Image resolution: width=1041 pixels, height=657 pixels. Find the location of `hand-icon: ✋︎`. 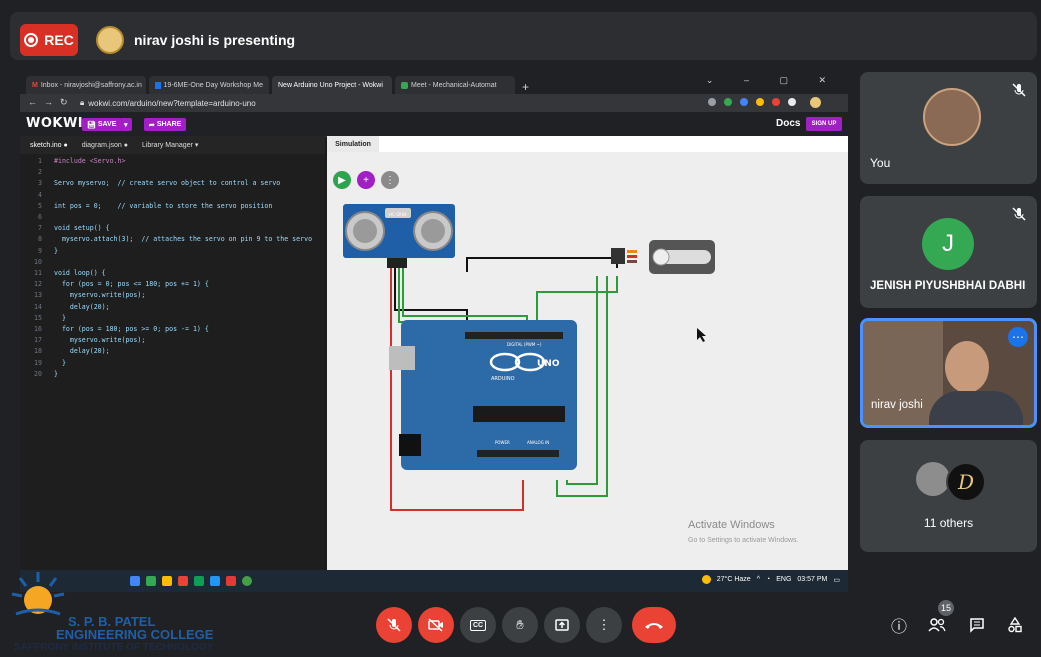

hand-icon: ✋︎ is located at coordinates (520, 624).